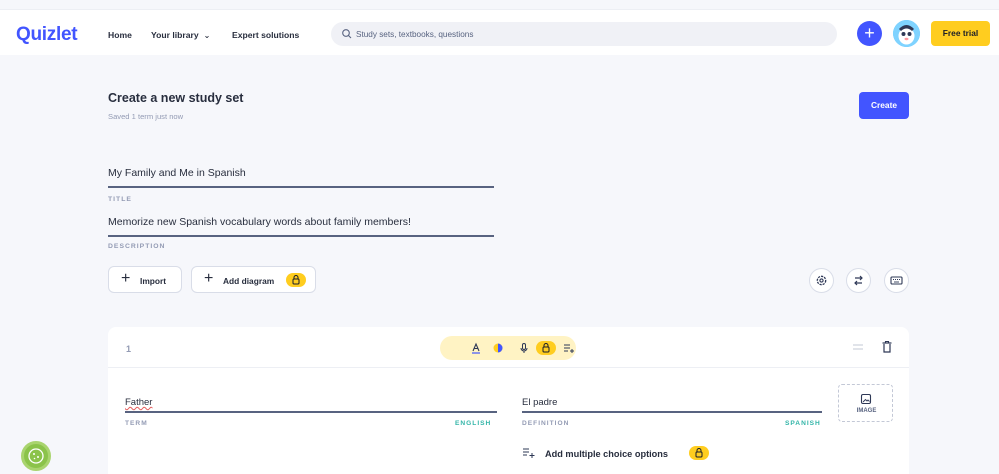  I want to click on avatar, so click(906, 33).